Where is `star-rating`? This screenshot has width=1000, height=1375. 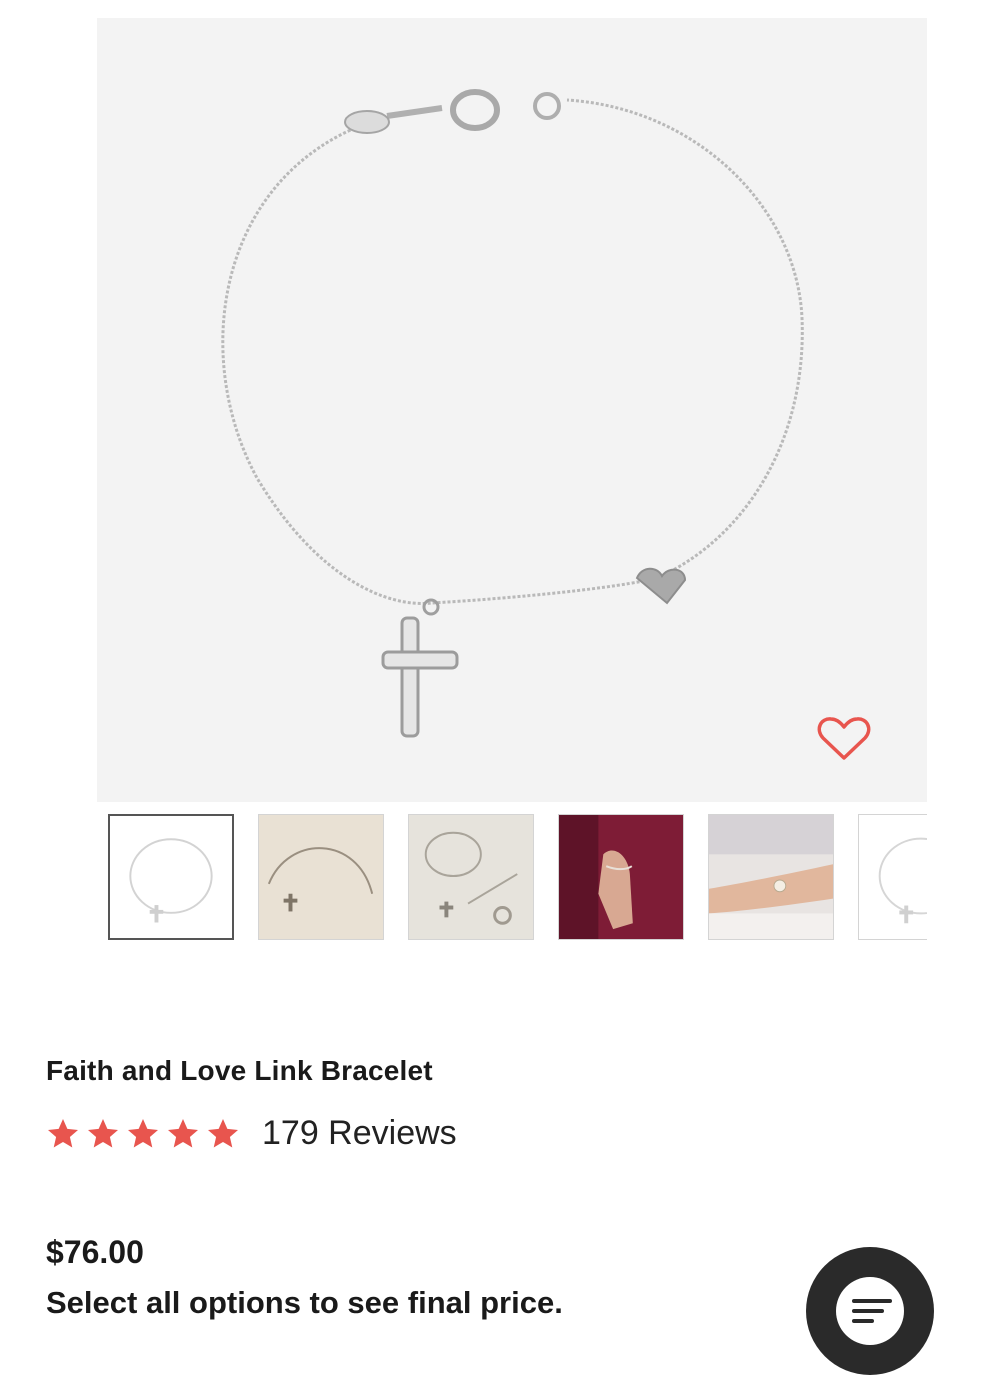 star-rating is located at coordinates (143, 1134).